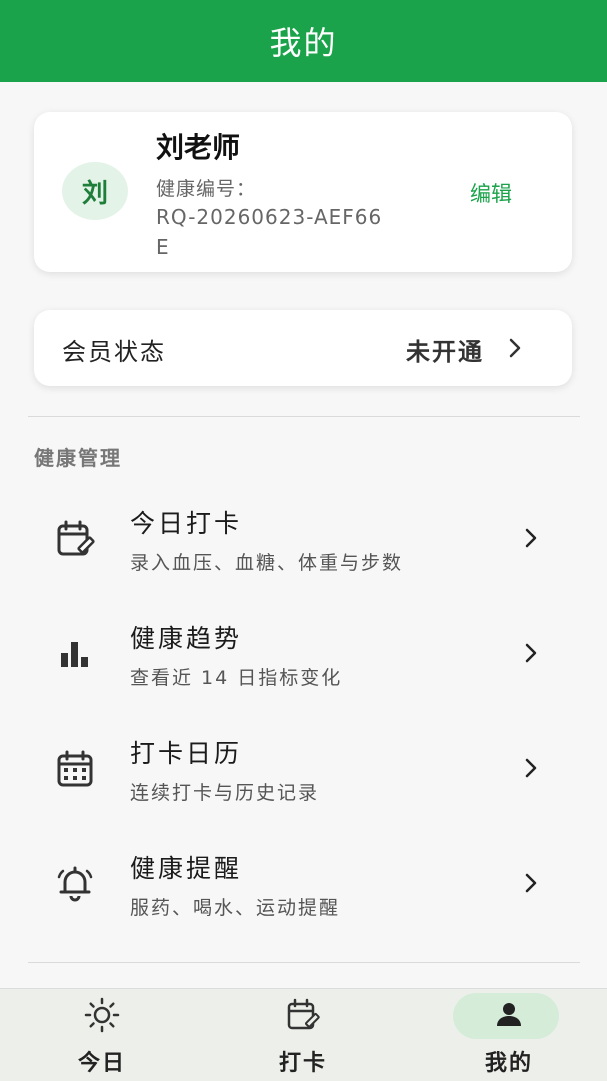 The height and width of the screenshot is (1081, 607). Describe the element at coordinates (303, 770) in the screenshot. I see `menu-item-checkin-calendar: 打卡日历 连续打卡与历史记录` at that location.